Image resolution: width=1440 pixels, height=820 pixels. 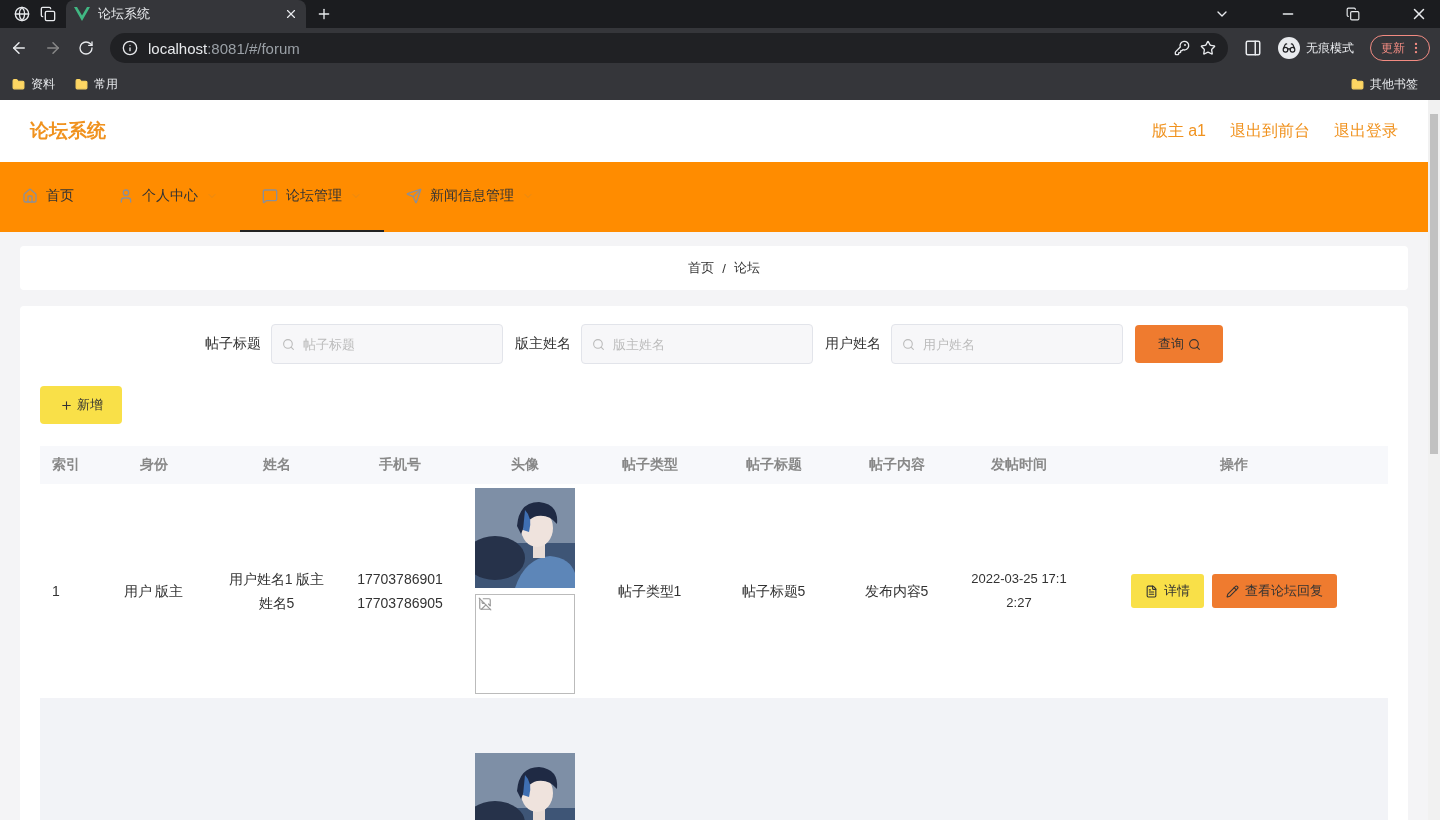 What do you see at coordinates (1019, 590) in the screenshot?
I see `table-cell: 2022-03-25 17:12:27` at bounding box center [1019, 590].